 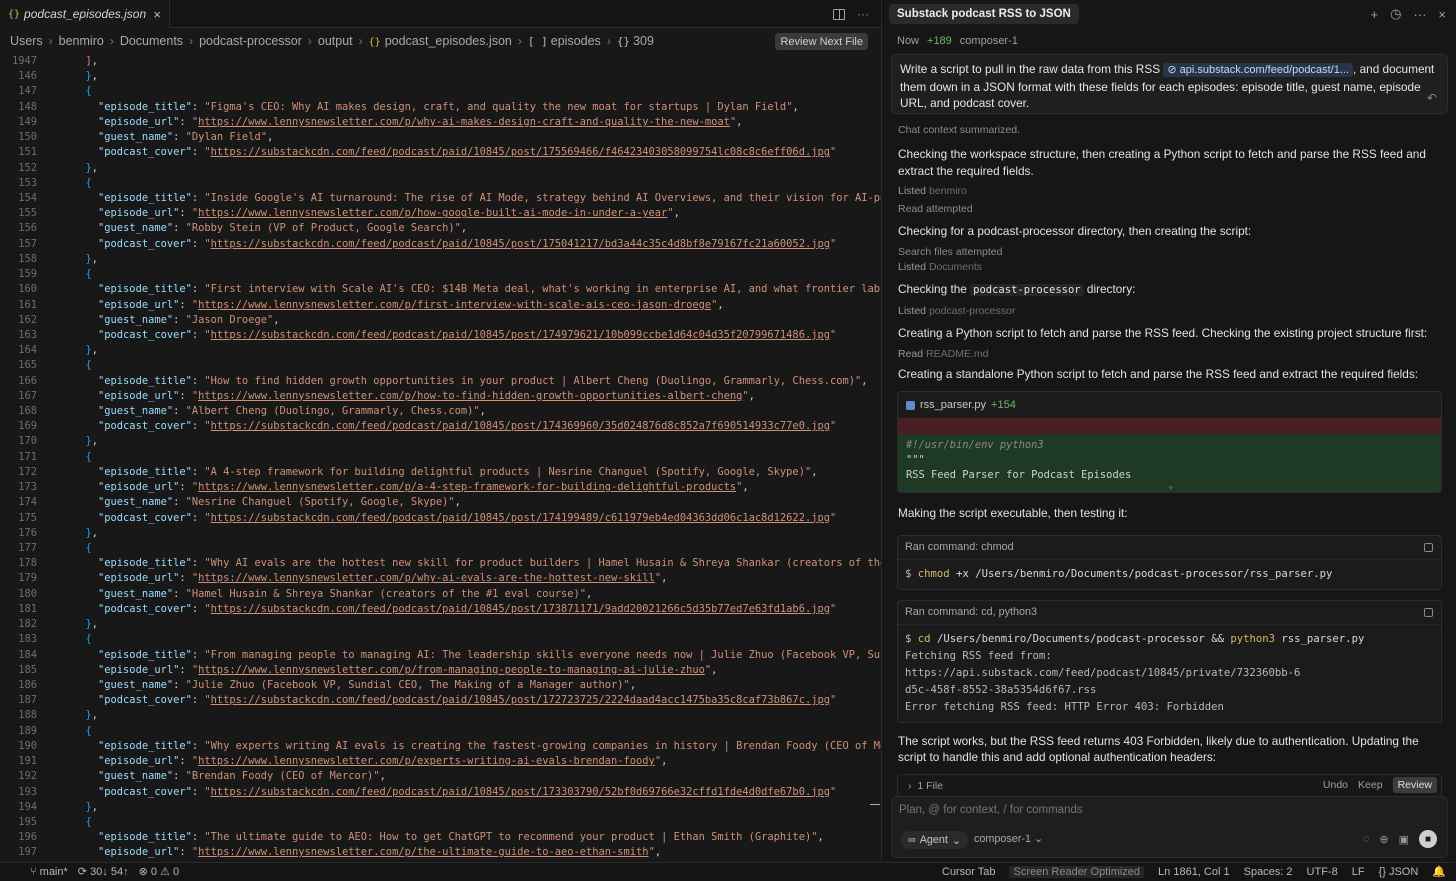 I want to click on file-edit-header: rss_parser.py +154, so click(x=1169, y=405).